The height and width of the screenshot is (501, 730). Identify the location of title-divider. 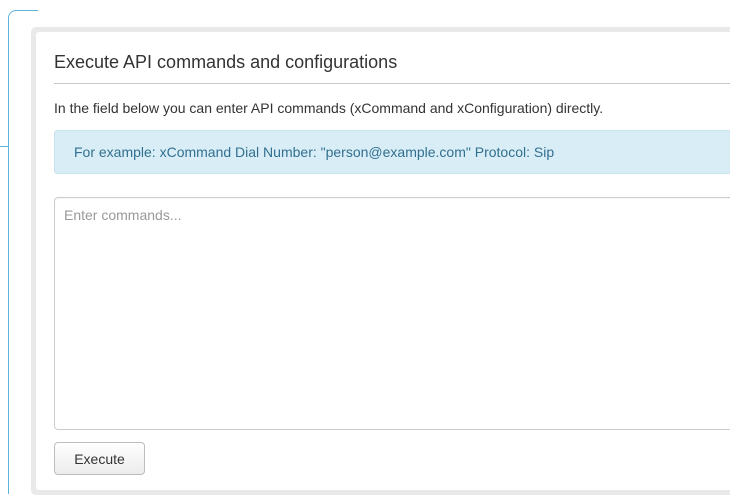
(392, 83).